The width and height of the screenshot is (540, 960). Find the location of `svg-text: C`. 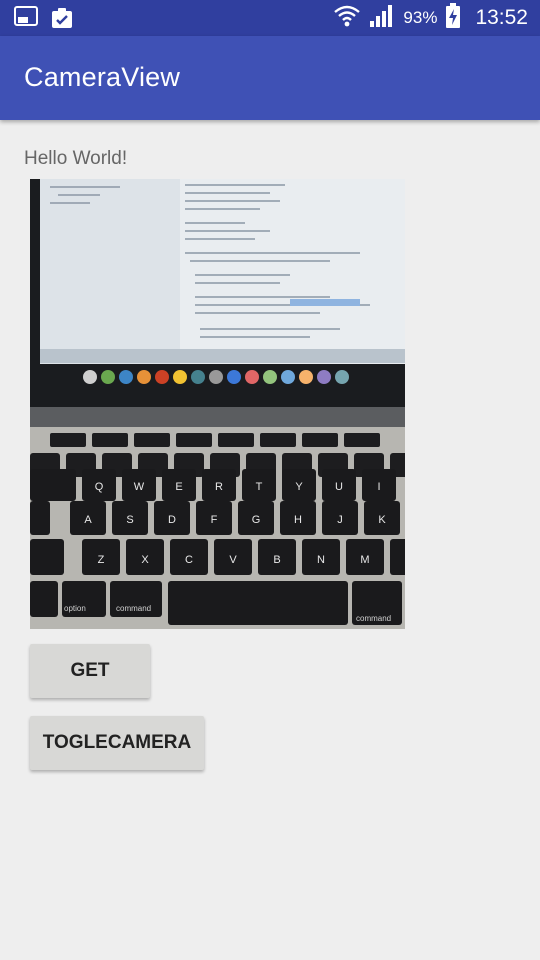

svg-text: C is located at coordinates (189, 560).